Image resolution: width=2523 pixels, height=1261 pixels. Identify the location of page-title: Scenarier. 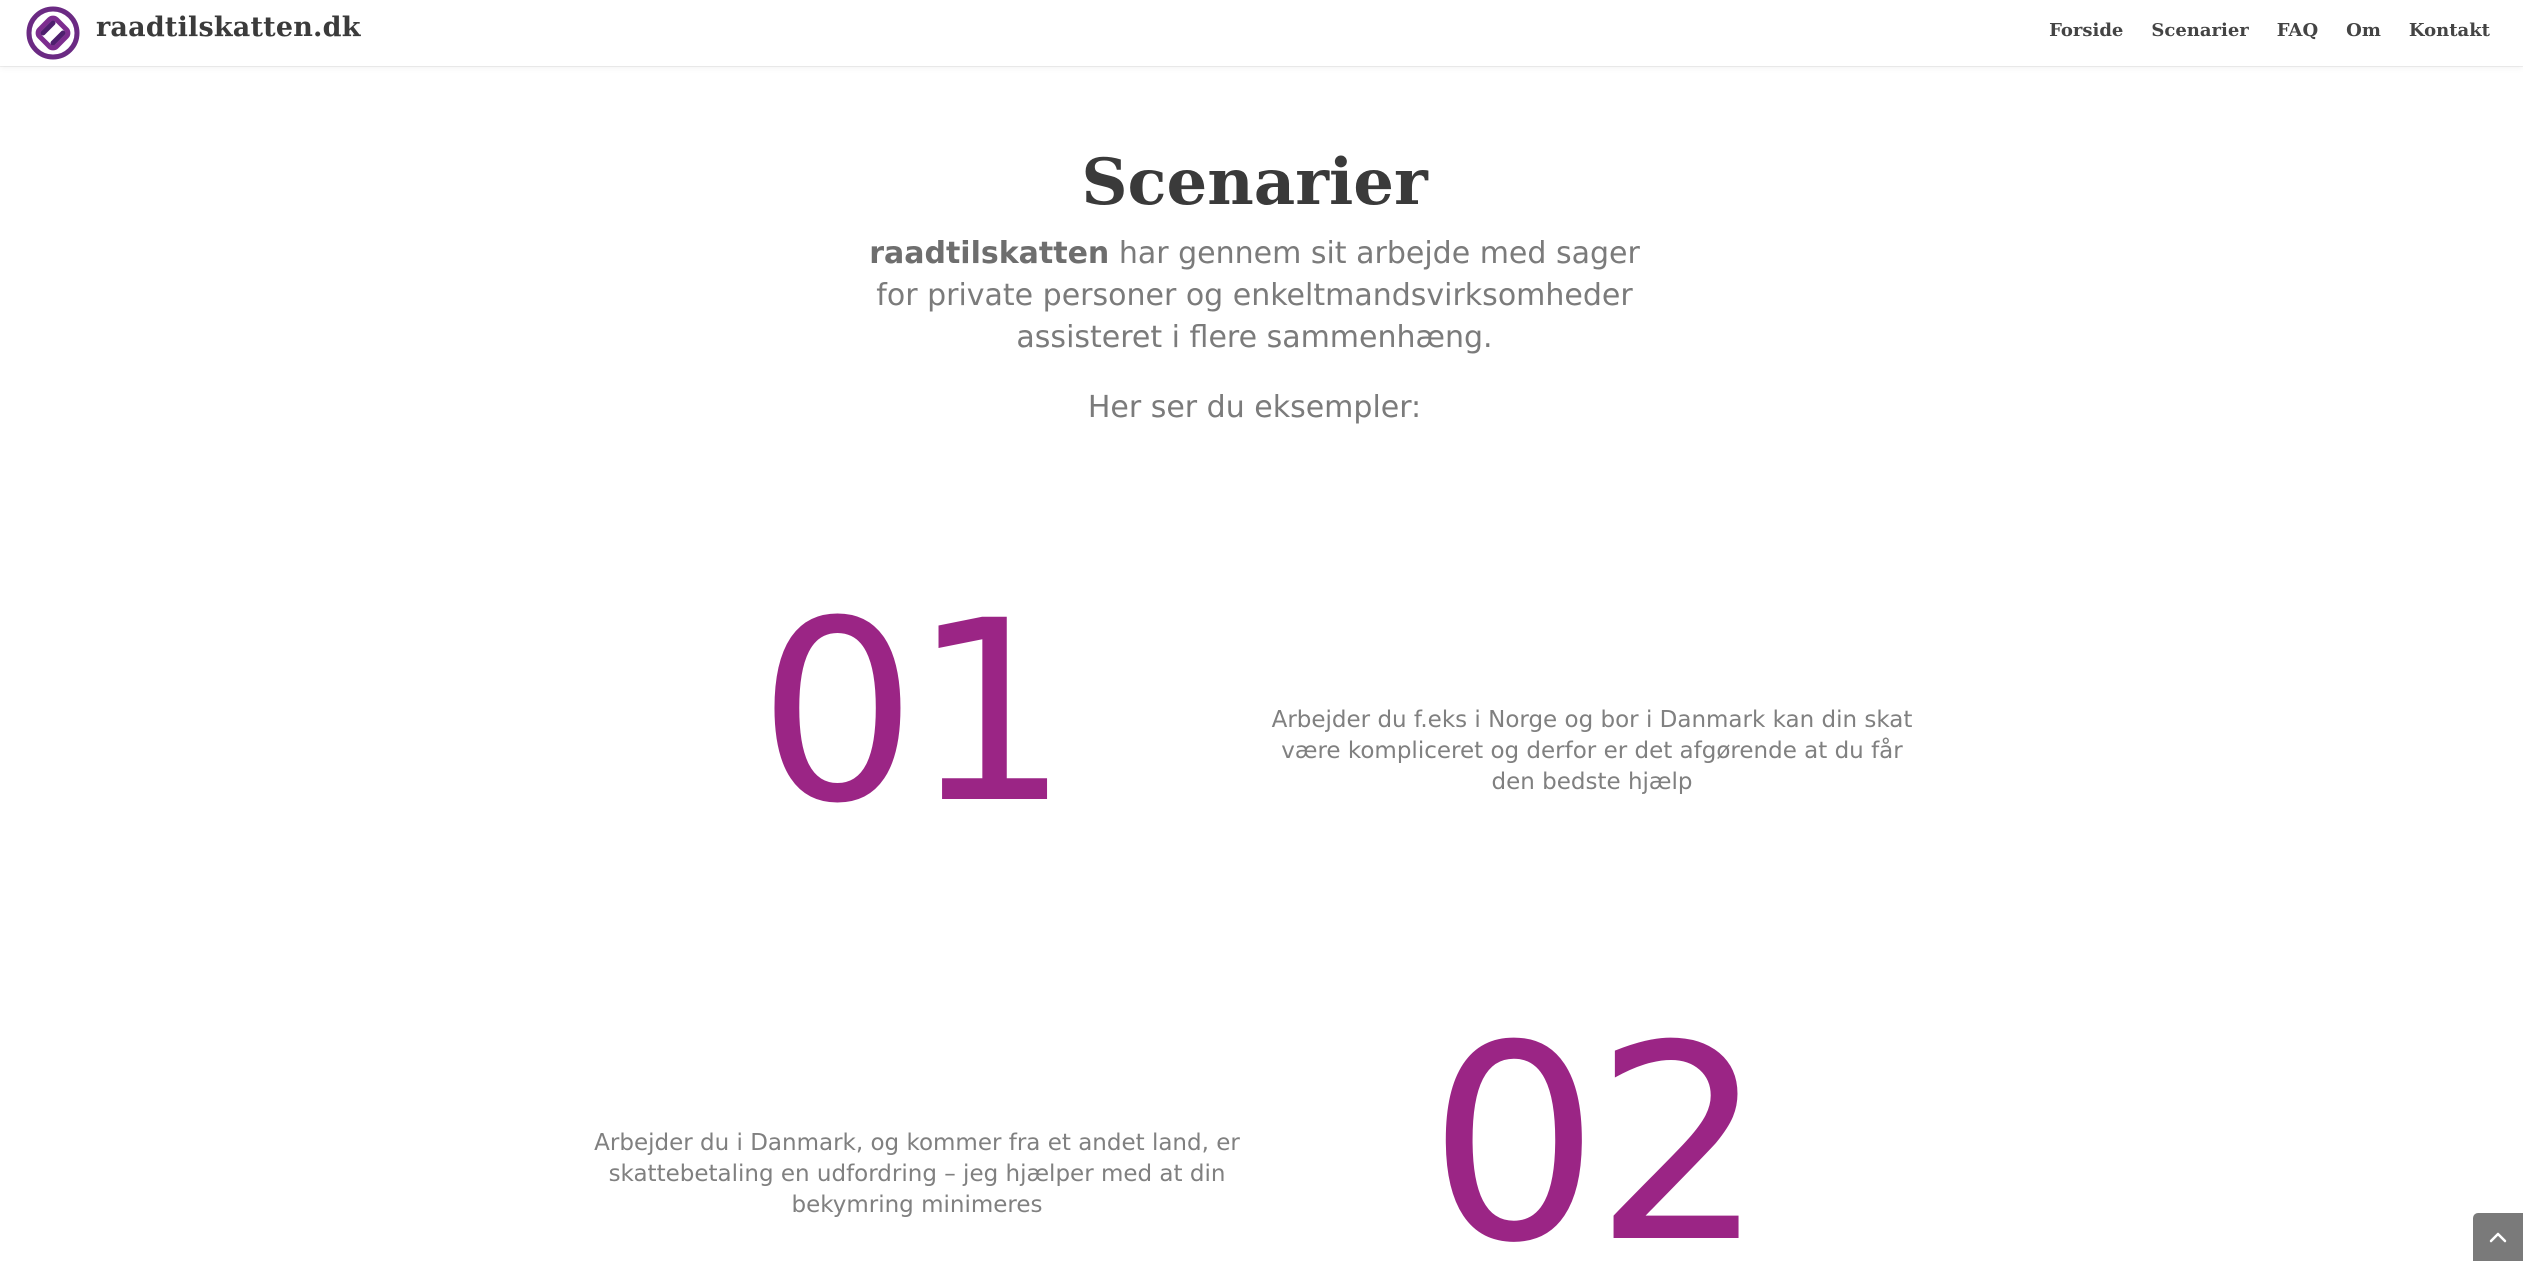
(1254, 182).